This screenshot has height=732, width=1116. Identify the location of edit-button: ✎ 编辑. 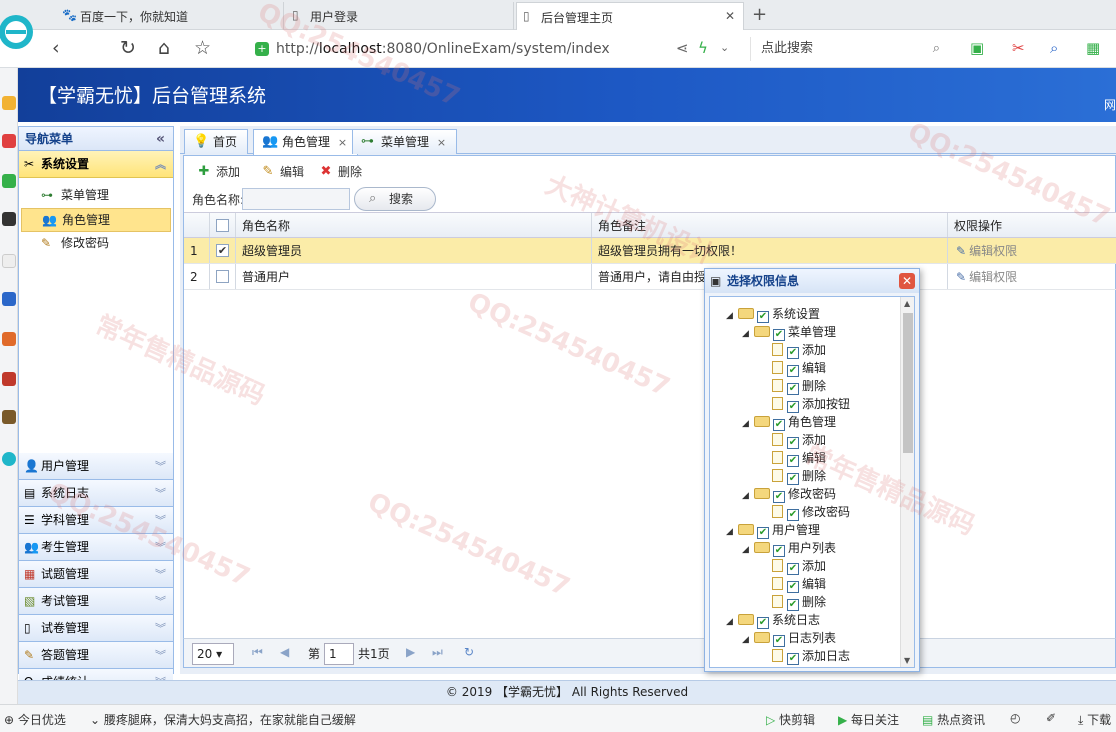
(282, 172).